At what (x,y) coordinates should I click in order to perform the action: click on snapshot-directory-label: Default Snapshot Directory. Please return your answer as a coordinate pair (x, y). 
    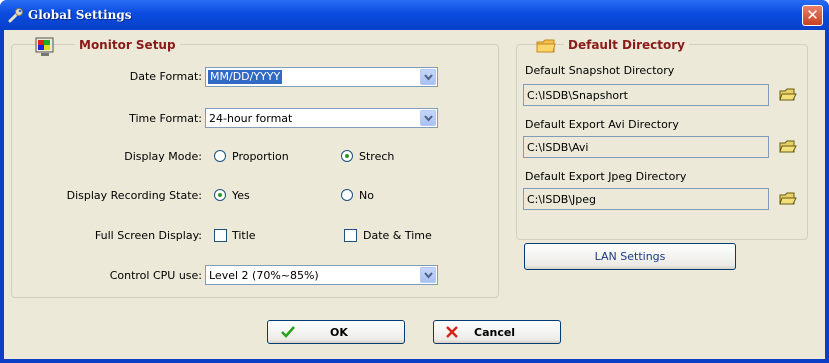
    Looking at the image, I should click on (600, 70).